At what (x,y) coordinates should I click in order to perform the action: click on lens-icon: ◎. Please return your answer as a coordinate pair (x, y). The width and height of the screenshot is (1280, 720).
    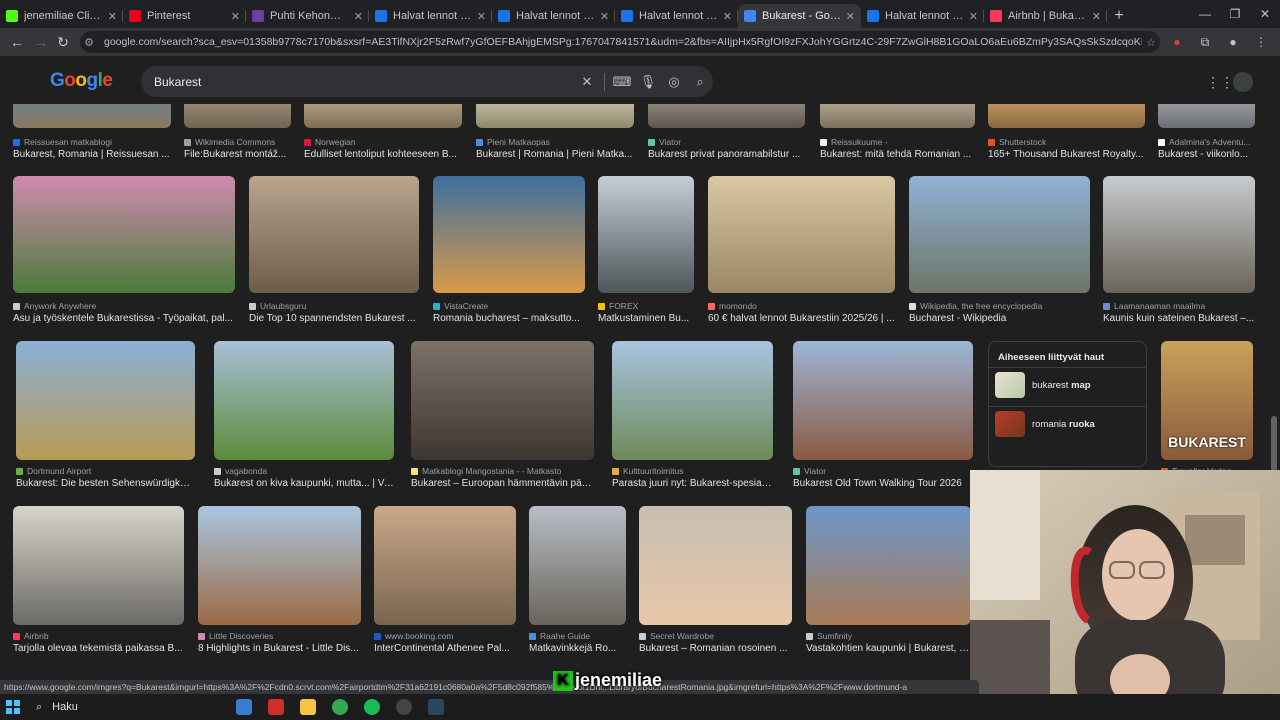
    Looking at the image, I should click on (674, 82).